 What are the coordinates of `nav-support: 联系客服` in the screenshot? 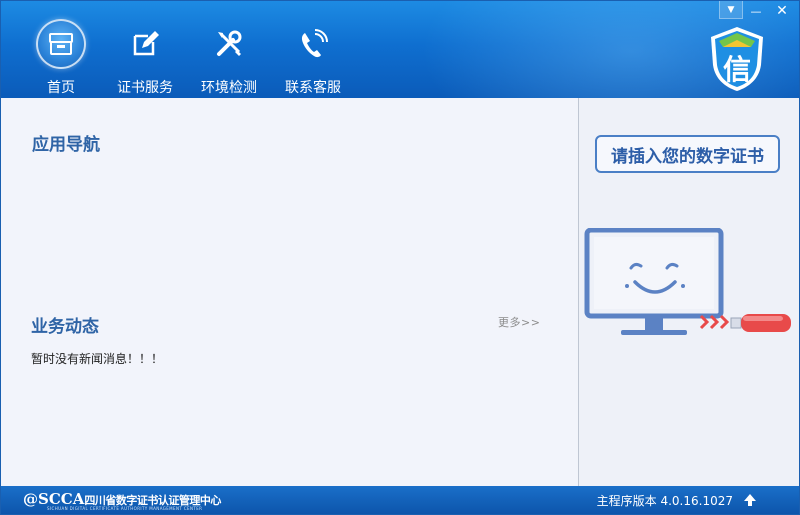 It's located at (313, 58).